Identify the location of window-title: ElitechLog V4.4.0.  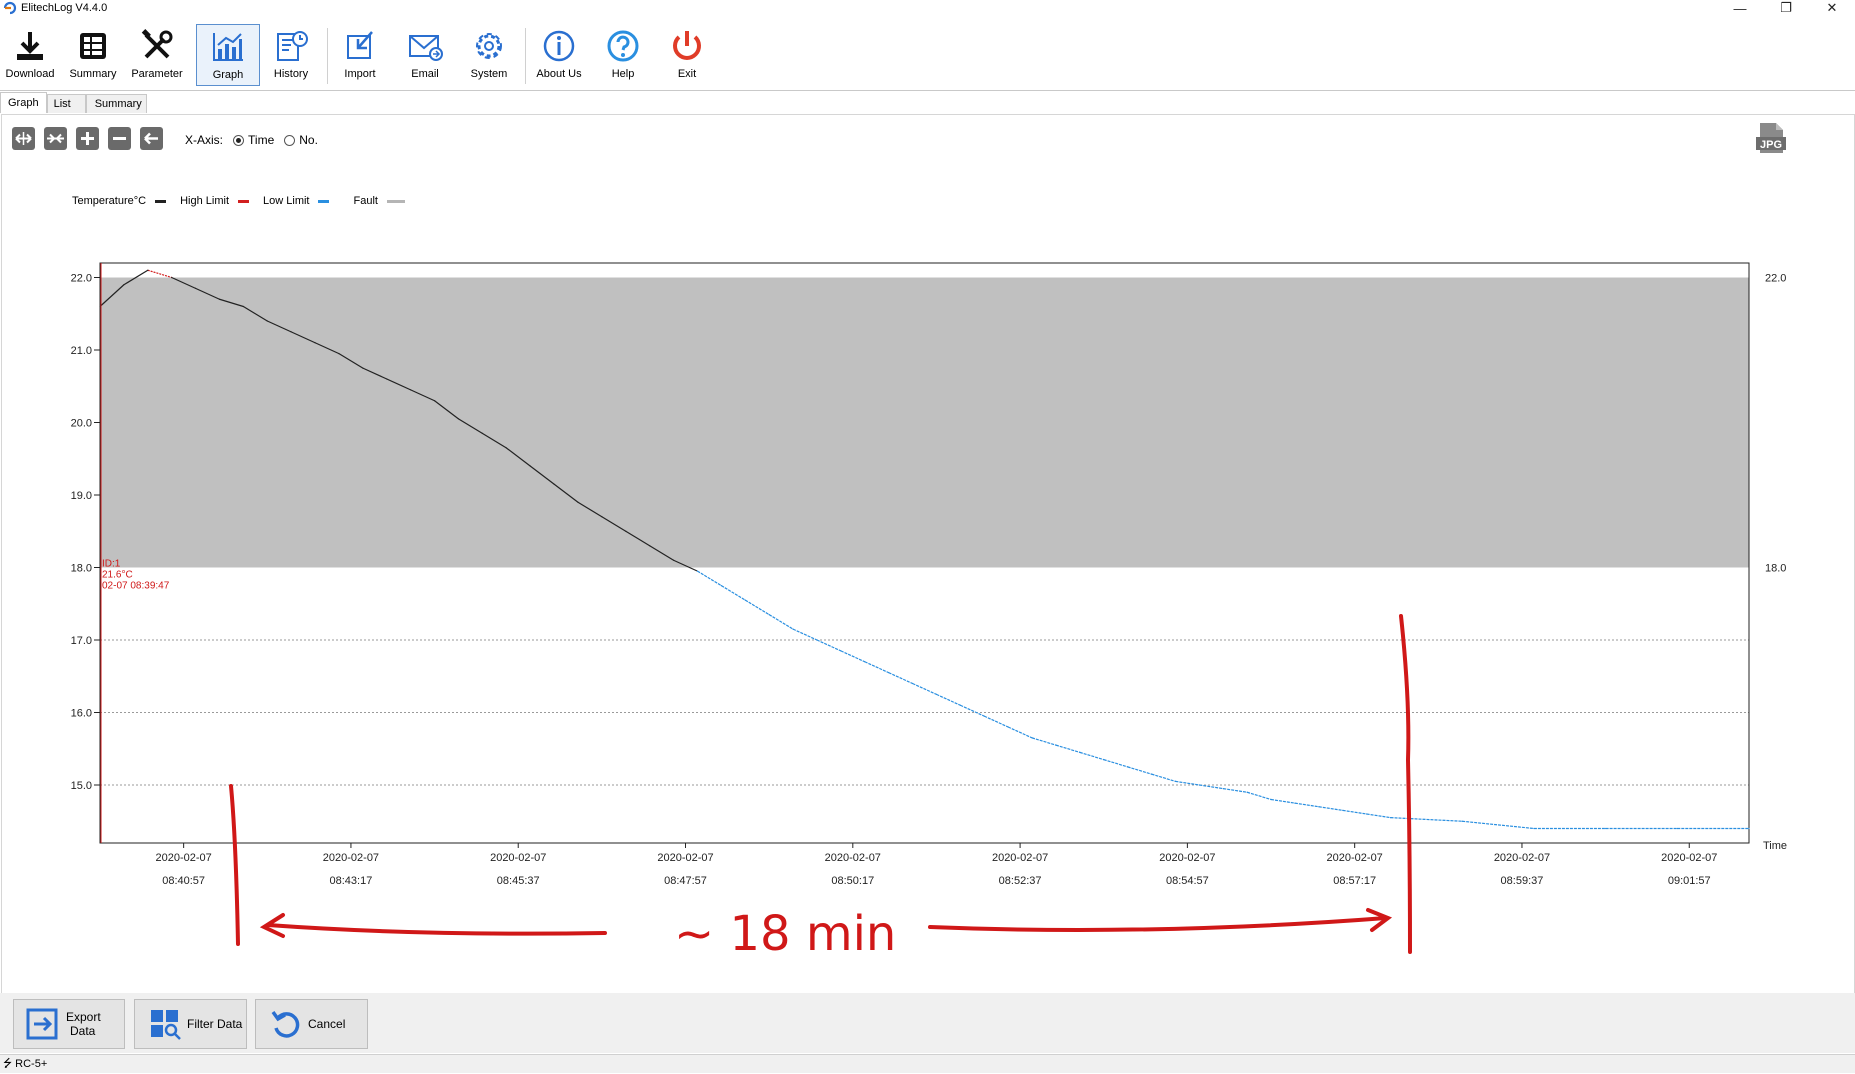
(64, 8).